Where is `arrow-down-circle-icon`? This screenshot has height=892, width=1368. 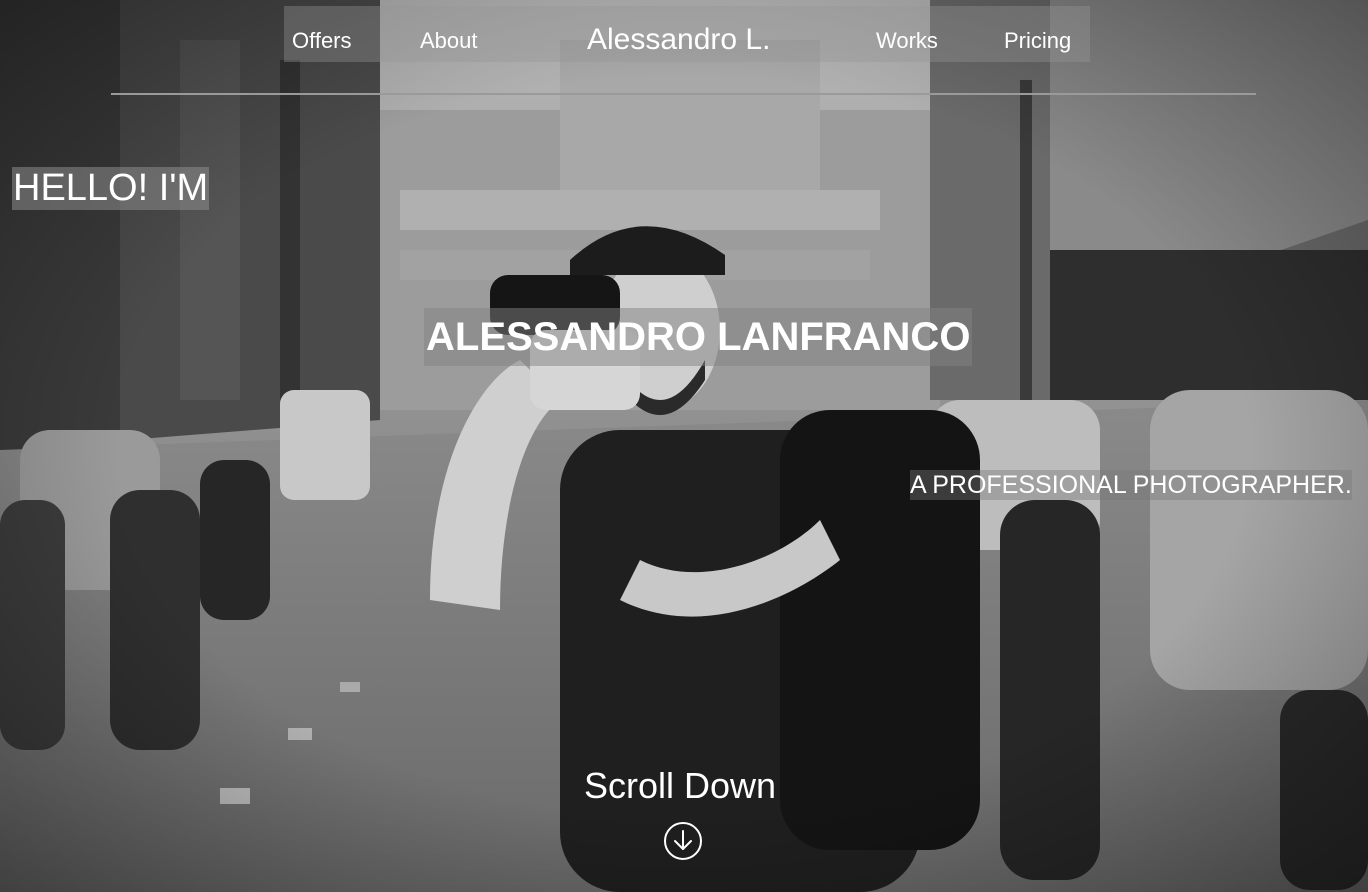 arrow-down-circle-icon is located at coordinates (683, 841).